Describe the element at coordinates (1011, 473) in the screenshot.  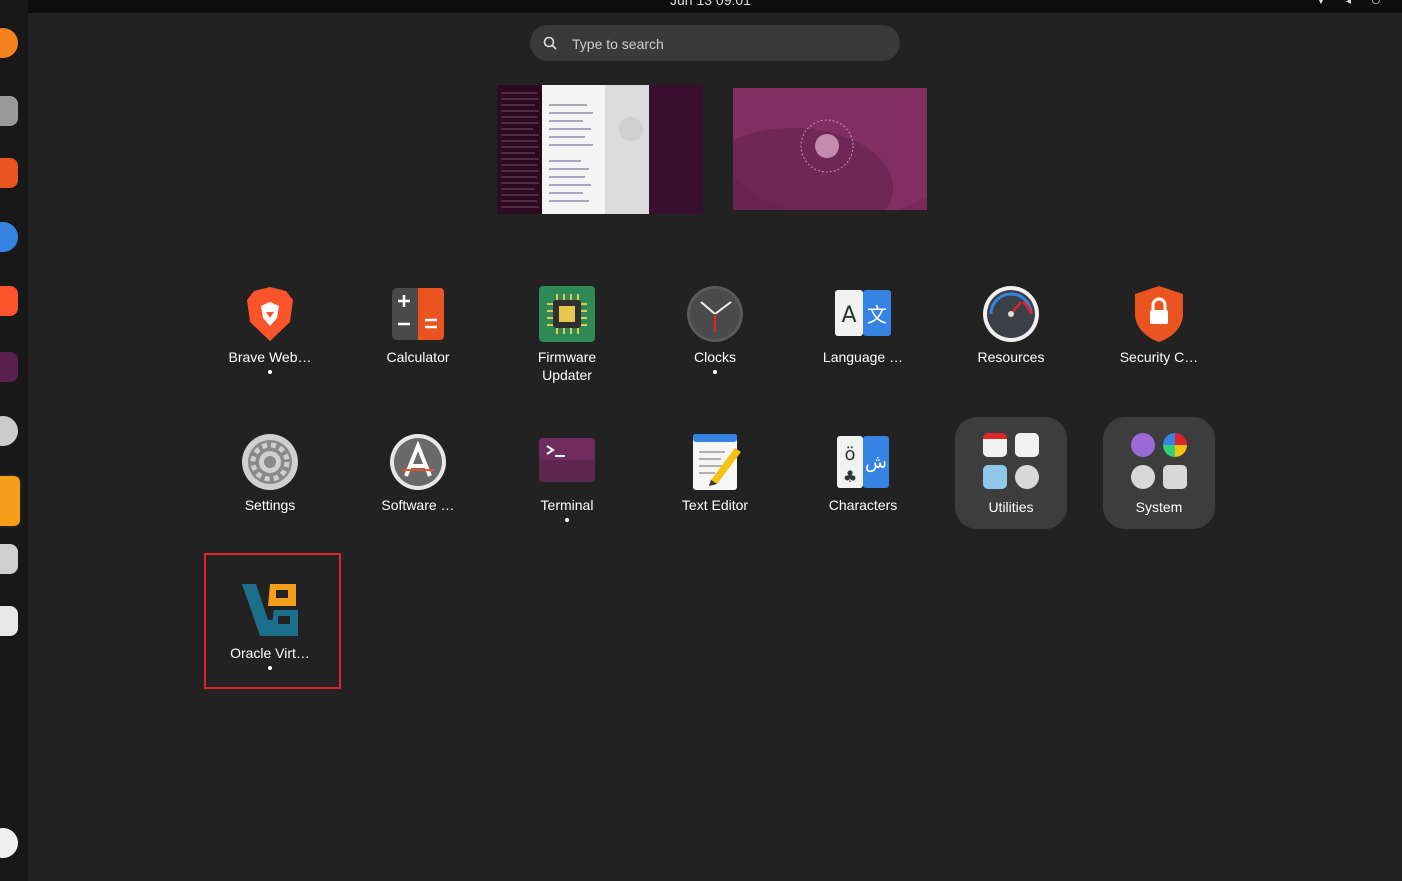
I see `folder-utilities: Utilities` at that location.